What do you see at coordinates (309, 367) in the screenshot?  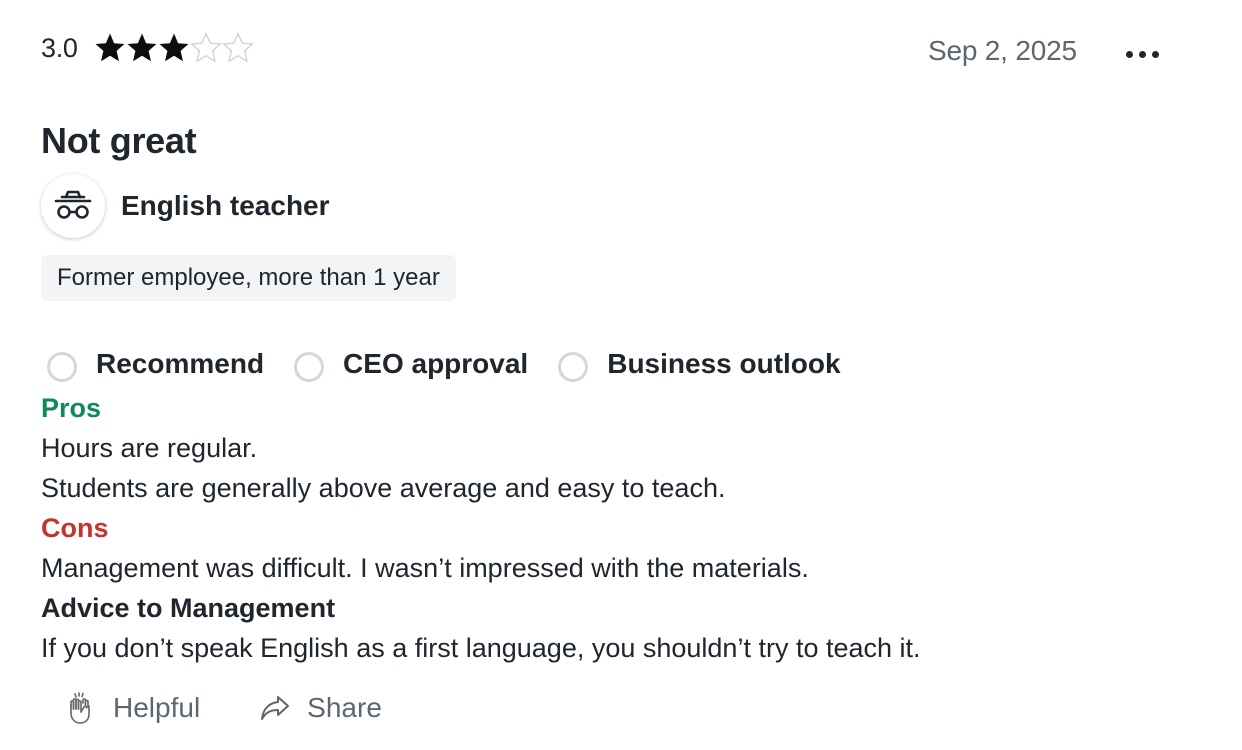 I see `ceo-approval-circle-icon` at bounding box center [309, 367].